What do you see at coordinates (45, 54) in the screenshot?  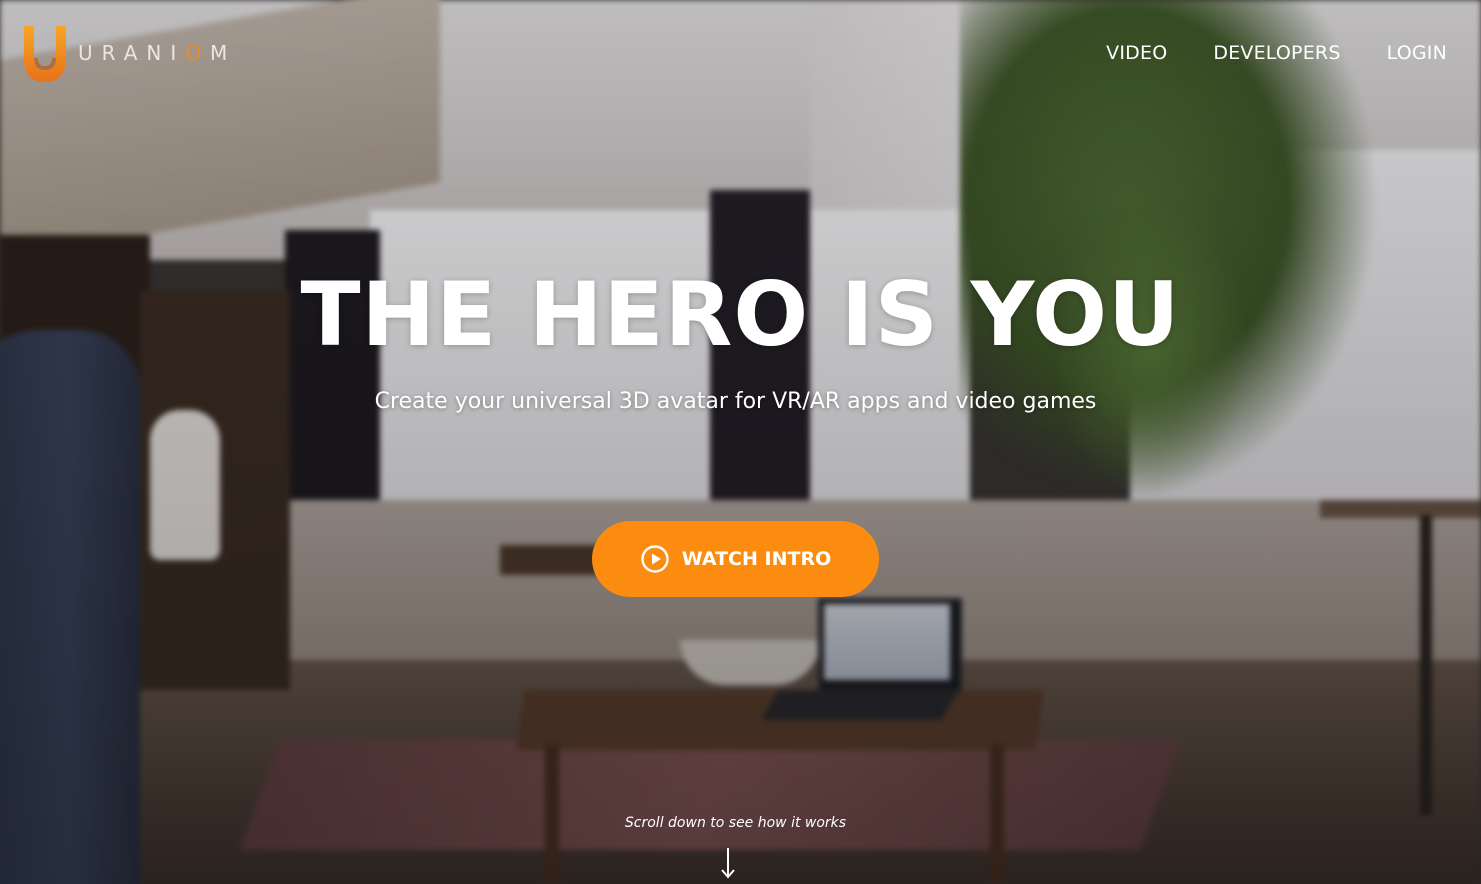 I see `uraniom-logo-icon` at bounding box center [45, 54].